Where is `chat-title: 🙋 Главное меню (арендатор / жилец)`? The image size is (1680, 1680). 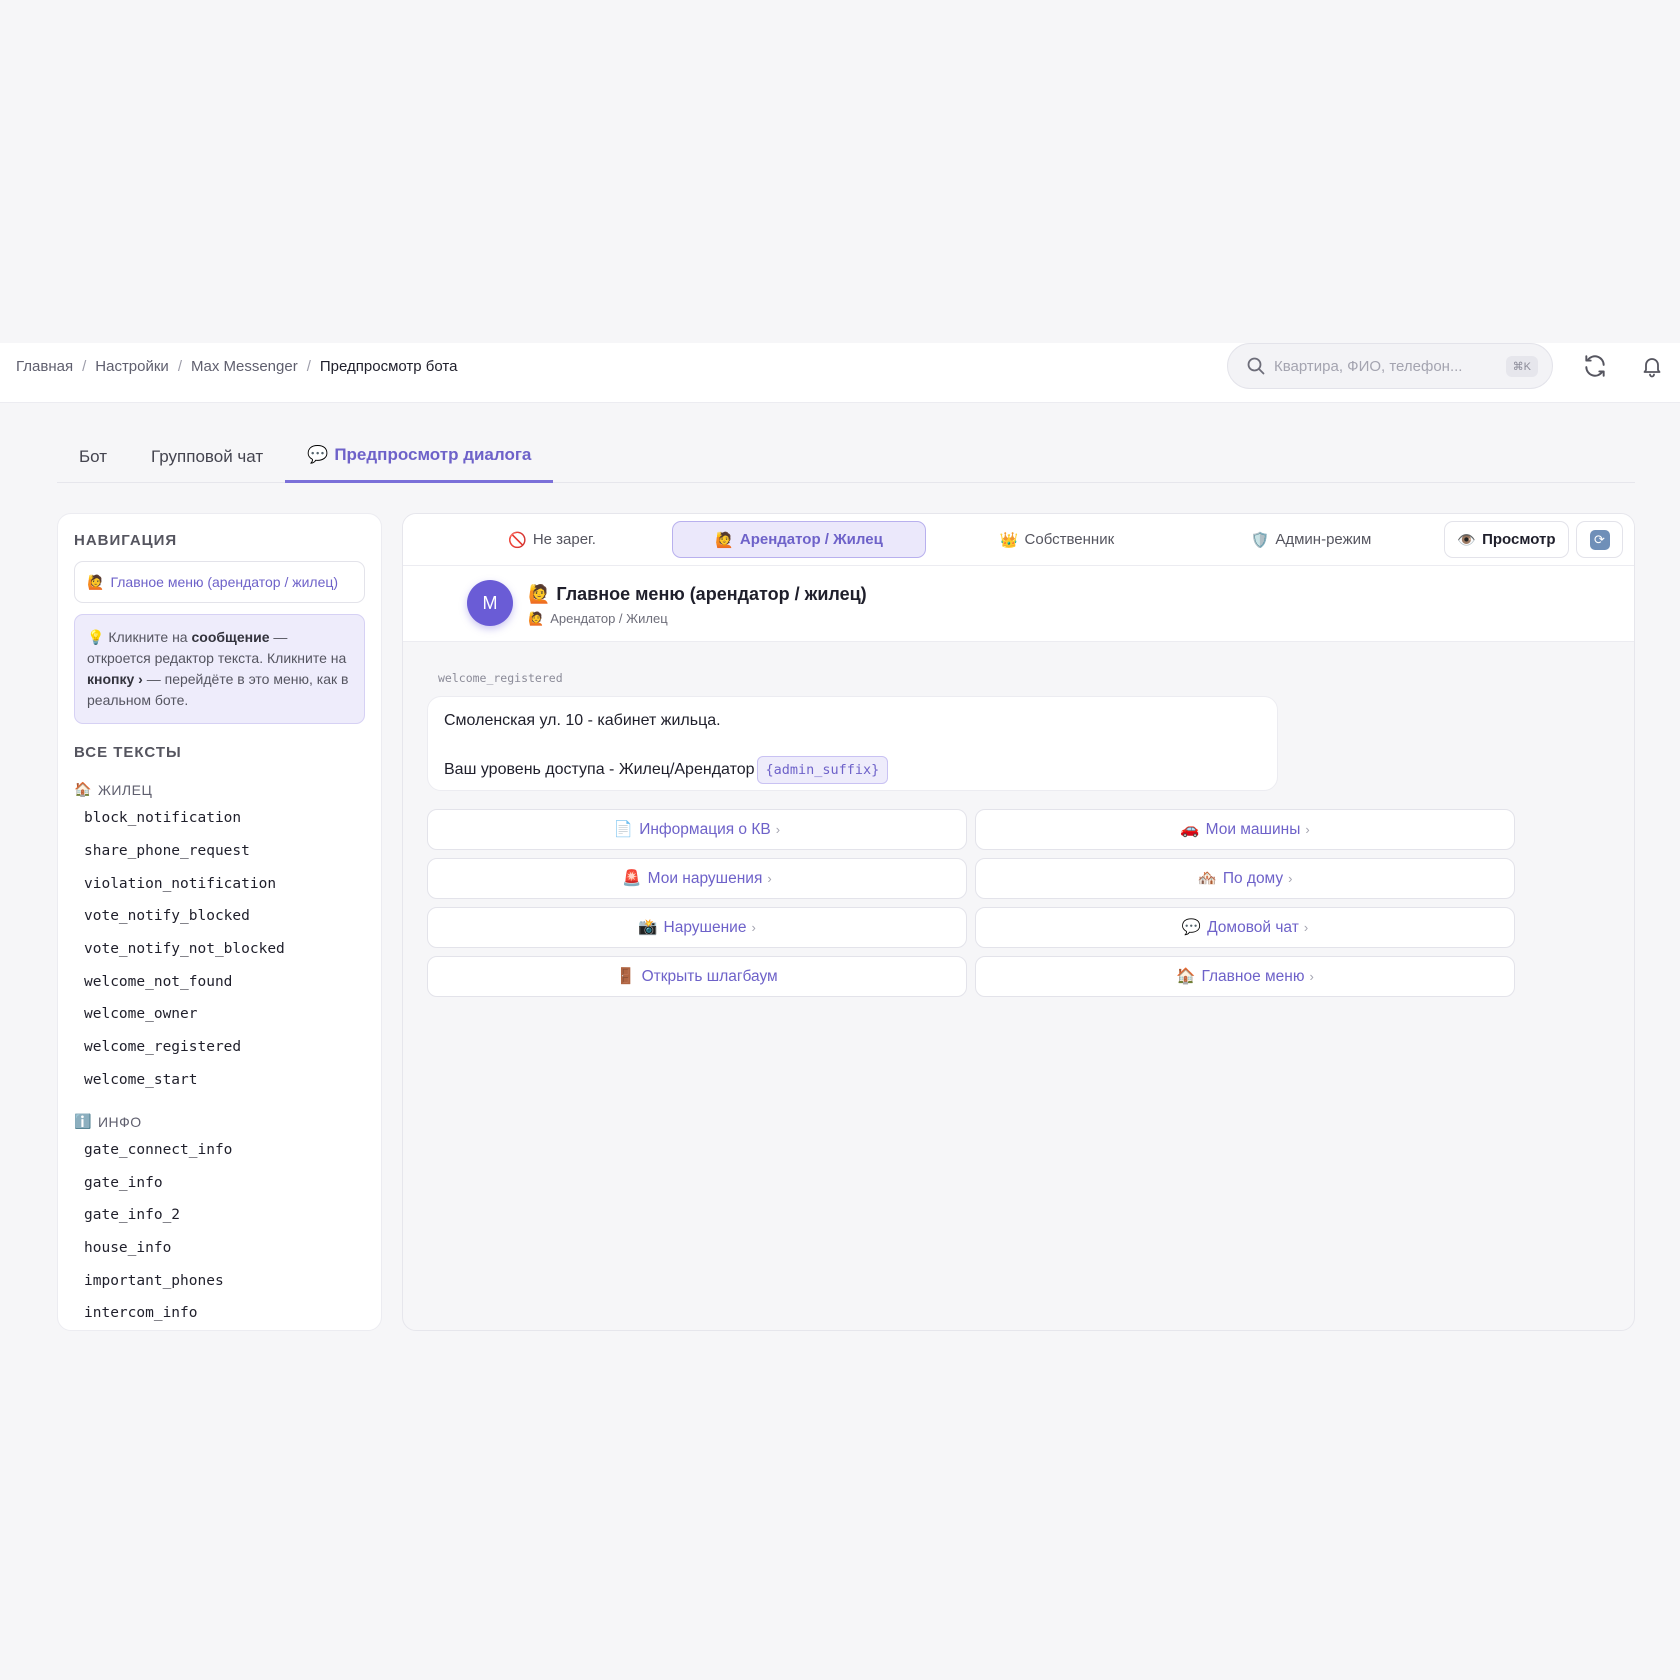 chat-title: 🙋 Главное меню (арендатор / жилец) is located at coordinates (697, 594).